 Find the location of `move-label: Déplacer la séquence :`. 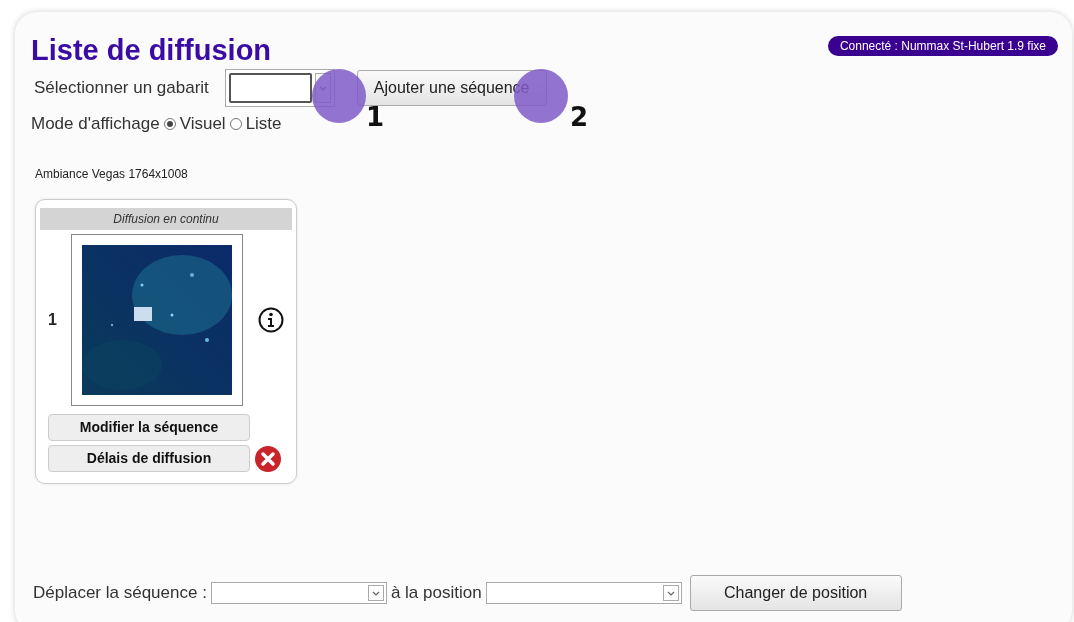

move-label: Déplacer la séquence : is located at coordinates (120, 593).